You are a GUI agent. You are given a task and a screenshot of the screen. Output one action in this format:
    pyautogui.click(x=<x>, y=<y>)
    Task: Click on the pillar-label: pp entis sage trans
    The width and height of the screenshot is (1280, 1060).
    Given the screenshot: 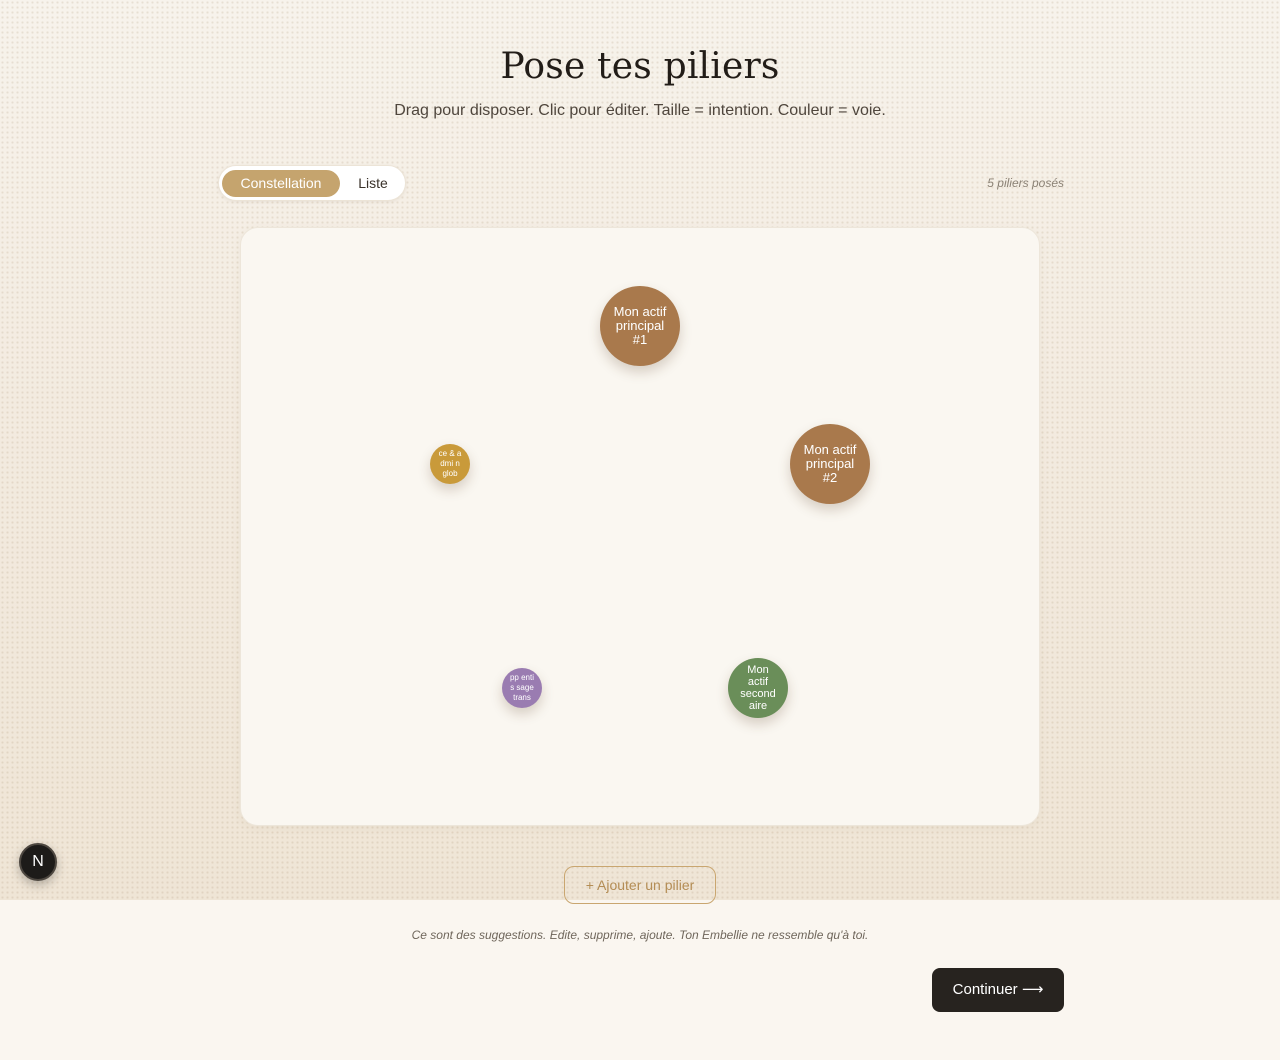 What is the action you would take?
    pyautogui.click(x=522, y=687)
    